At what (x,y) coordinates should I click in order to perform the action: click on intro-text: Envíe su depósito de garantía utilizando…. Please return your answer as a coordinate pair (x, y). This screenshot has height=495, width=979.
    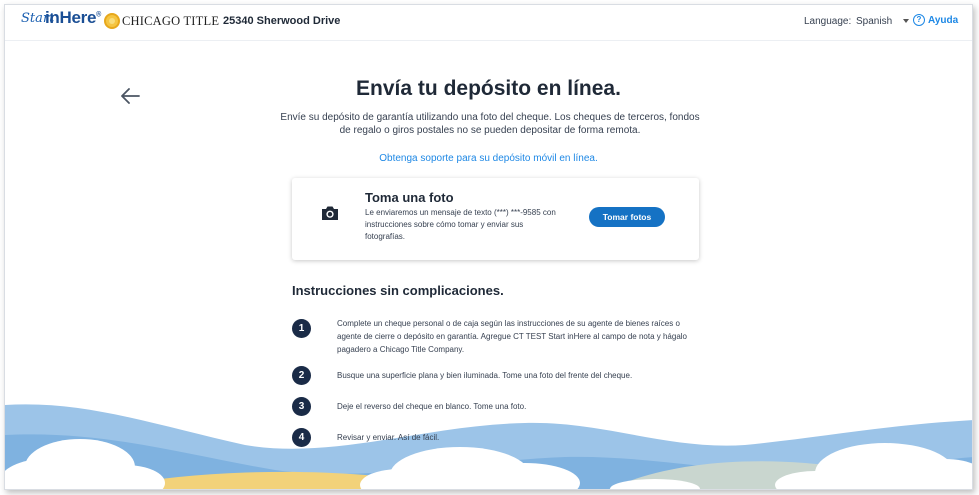
    Looking at the image, I should click on (490, 124).